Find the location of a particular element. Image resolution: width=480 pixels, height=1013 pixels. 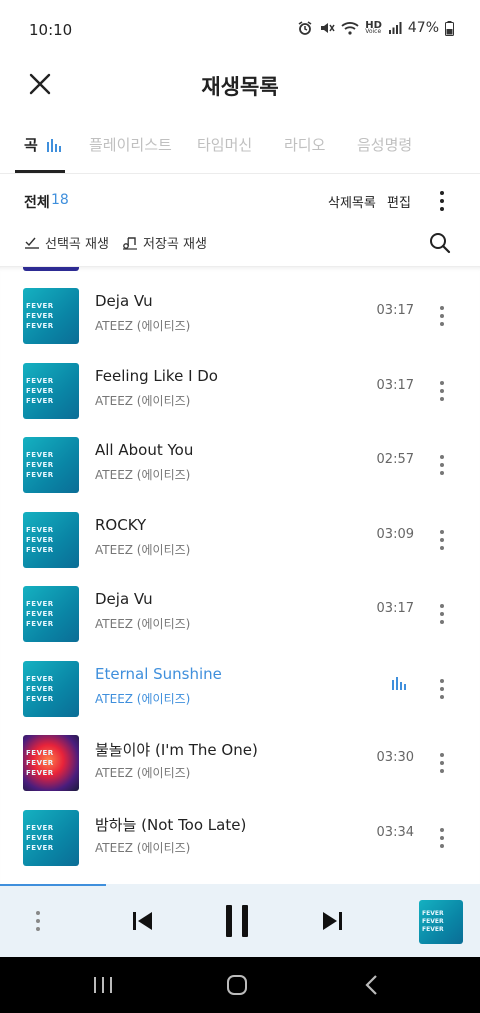

network-voice: Voice is located at coordinates (373, 31).